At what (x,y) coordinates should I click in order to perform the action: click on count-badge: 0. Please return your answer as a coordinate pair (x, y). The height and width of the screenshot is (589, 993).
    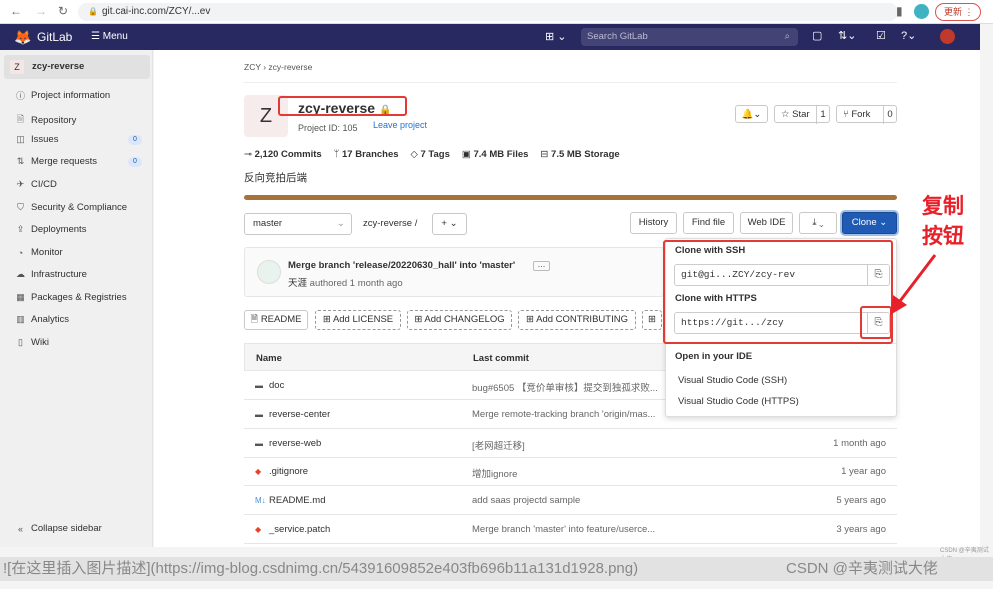
    Looking at the image, I should click on (135, 162).